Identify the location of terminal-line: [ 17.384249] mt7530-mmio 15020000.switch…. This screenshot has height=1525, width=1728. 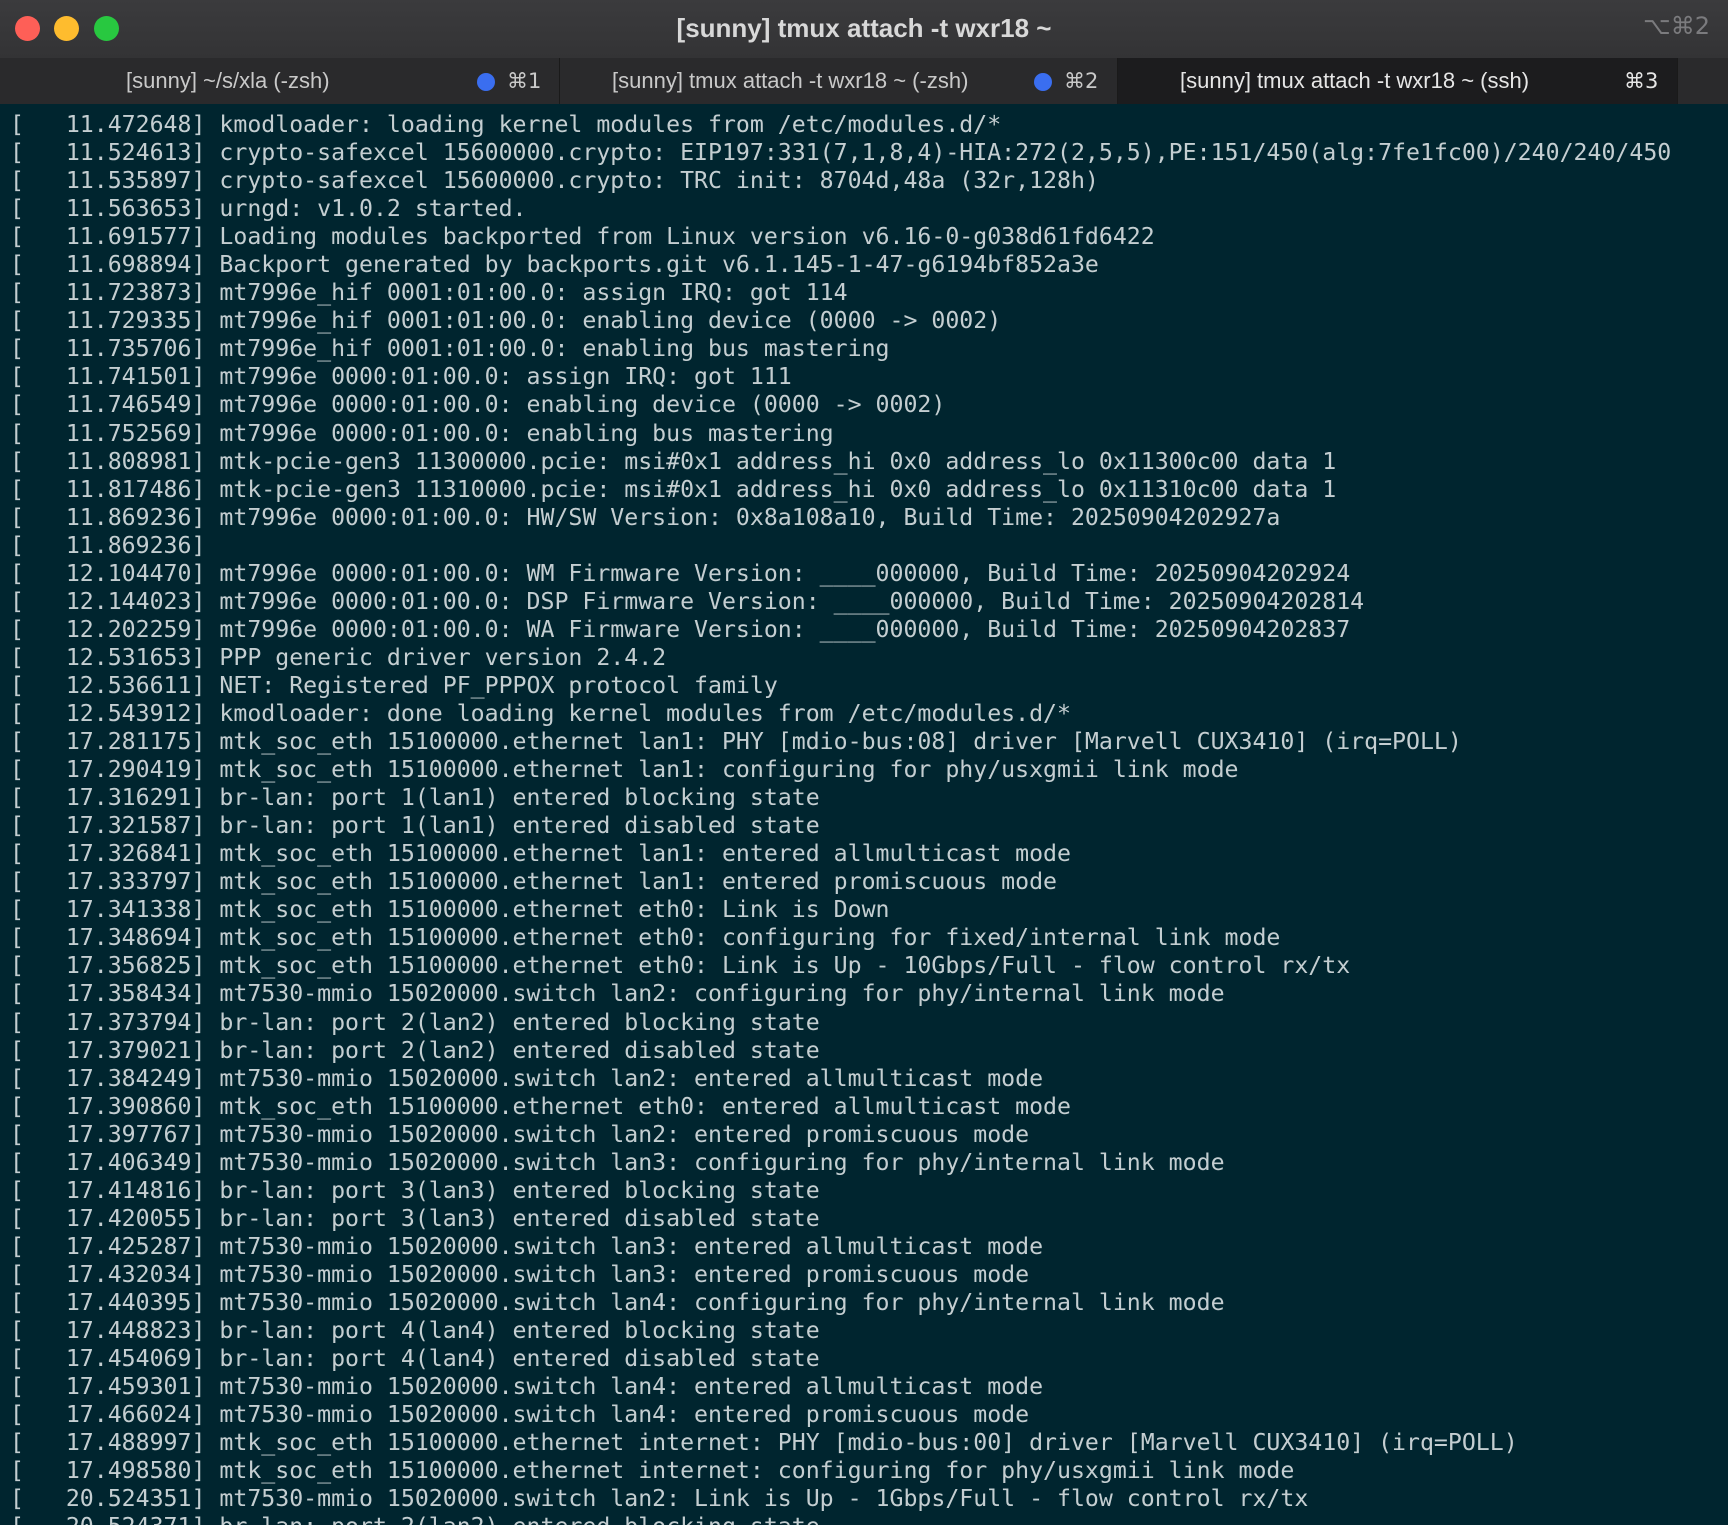
(527, 1078).